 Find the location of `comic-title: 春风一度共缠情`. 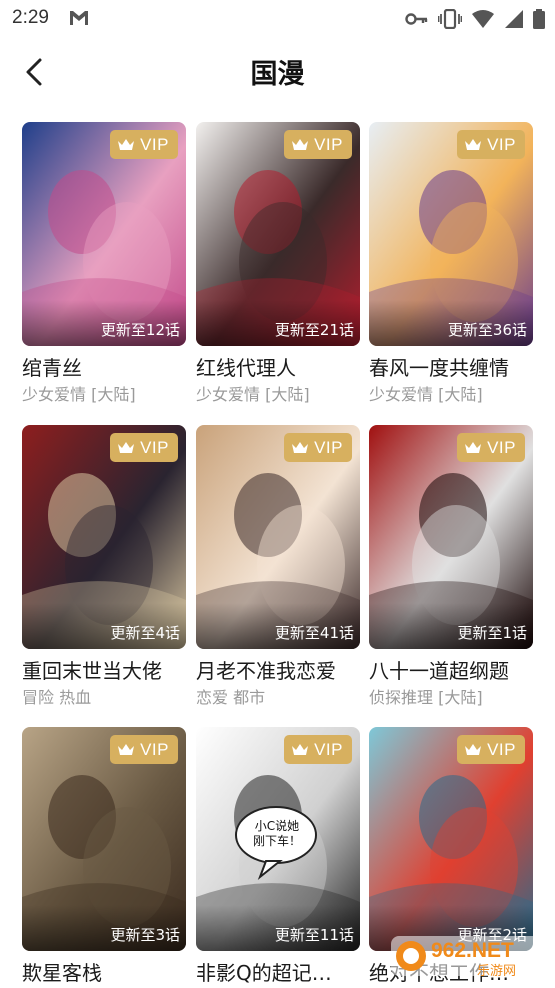

comic-title: 春风一度共缠情 is located at coordinates (451, 368).